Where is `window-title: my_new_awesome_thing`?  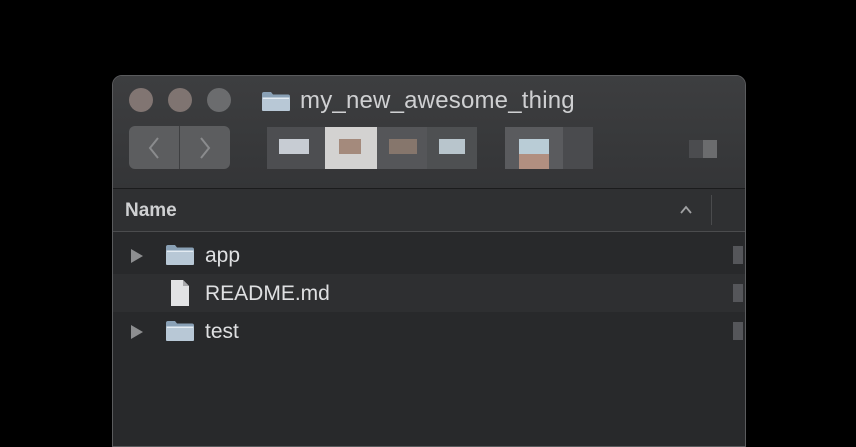
window-title: my_new_awesome_thing is located at coordinates (418, 101).